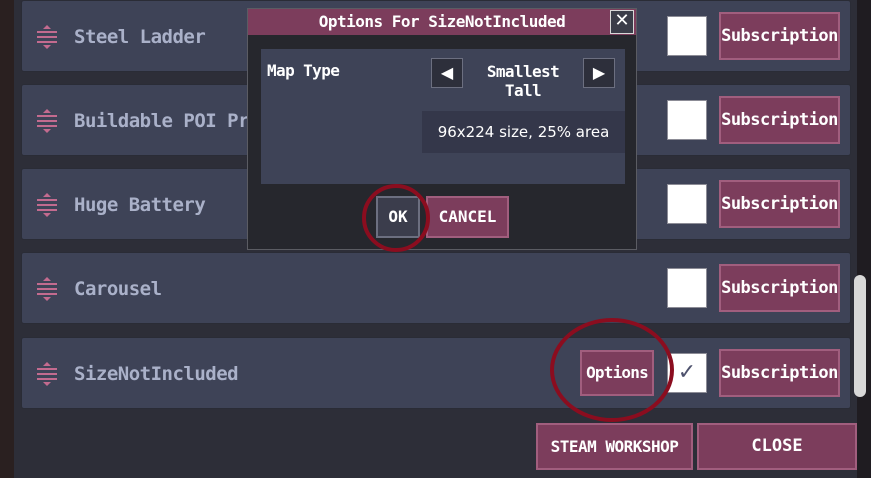  I want to click on cancel-button: CANCEL, so click(467, 217).